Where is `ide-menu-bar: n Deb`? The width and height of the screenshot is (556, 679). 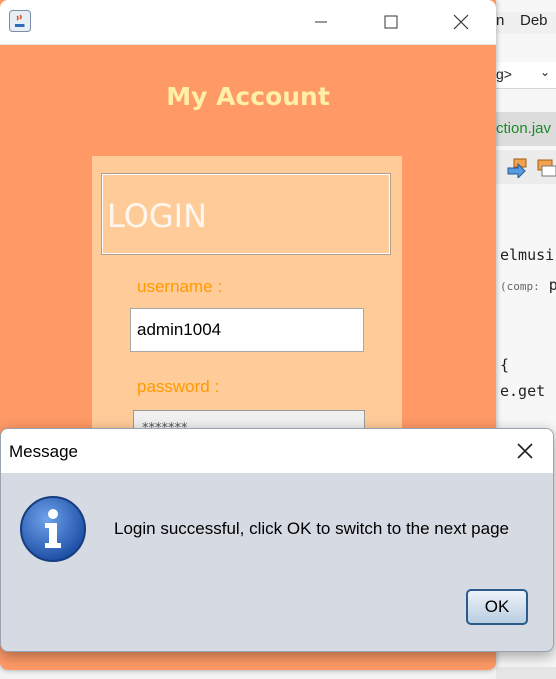 ide-menu-bar: n Deb is located at coordinates (526, 23).